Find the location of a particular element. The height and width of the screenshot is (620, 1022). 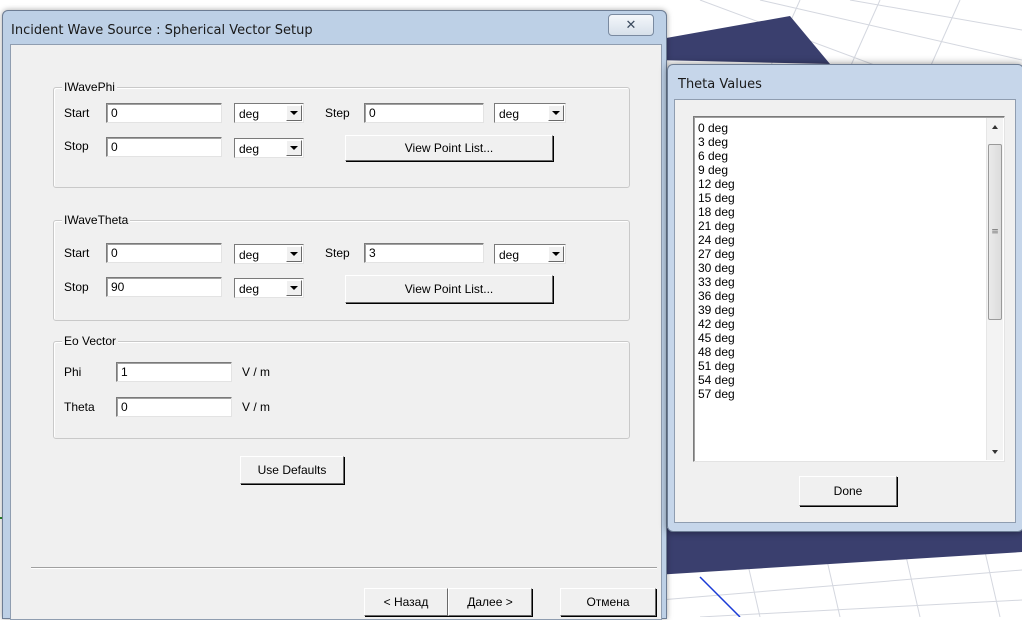

phi-start-label: Start is located at coordinates (77, 113).